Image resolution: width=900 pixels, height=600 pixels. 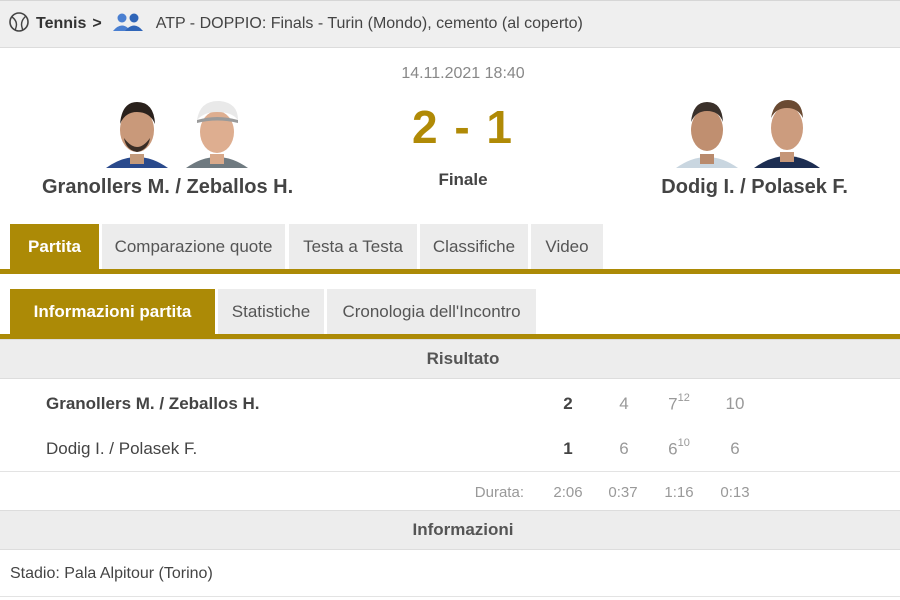 I want to click on duration-row: Durata: 2:06 0:37 1:16 0:13, so click(x=450, y=490).